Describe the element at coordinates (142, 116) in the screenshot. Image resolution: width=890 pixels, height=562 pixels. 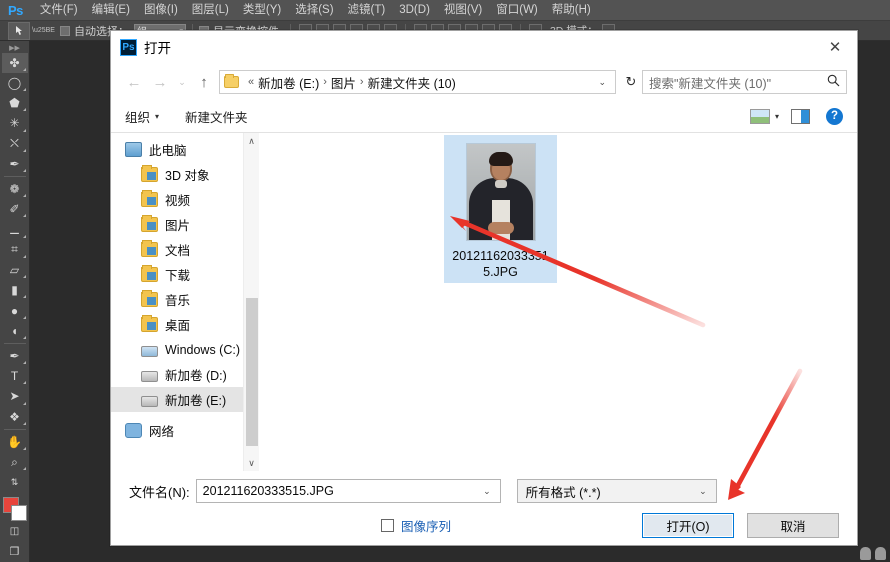
I see `organize-button: 组织 ▾` at that location.